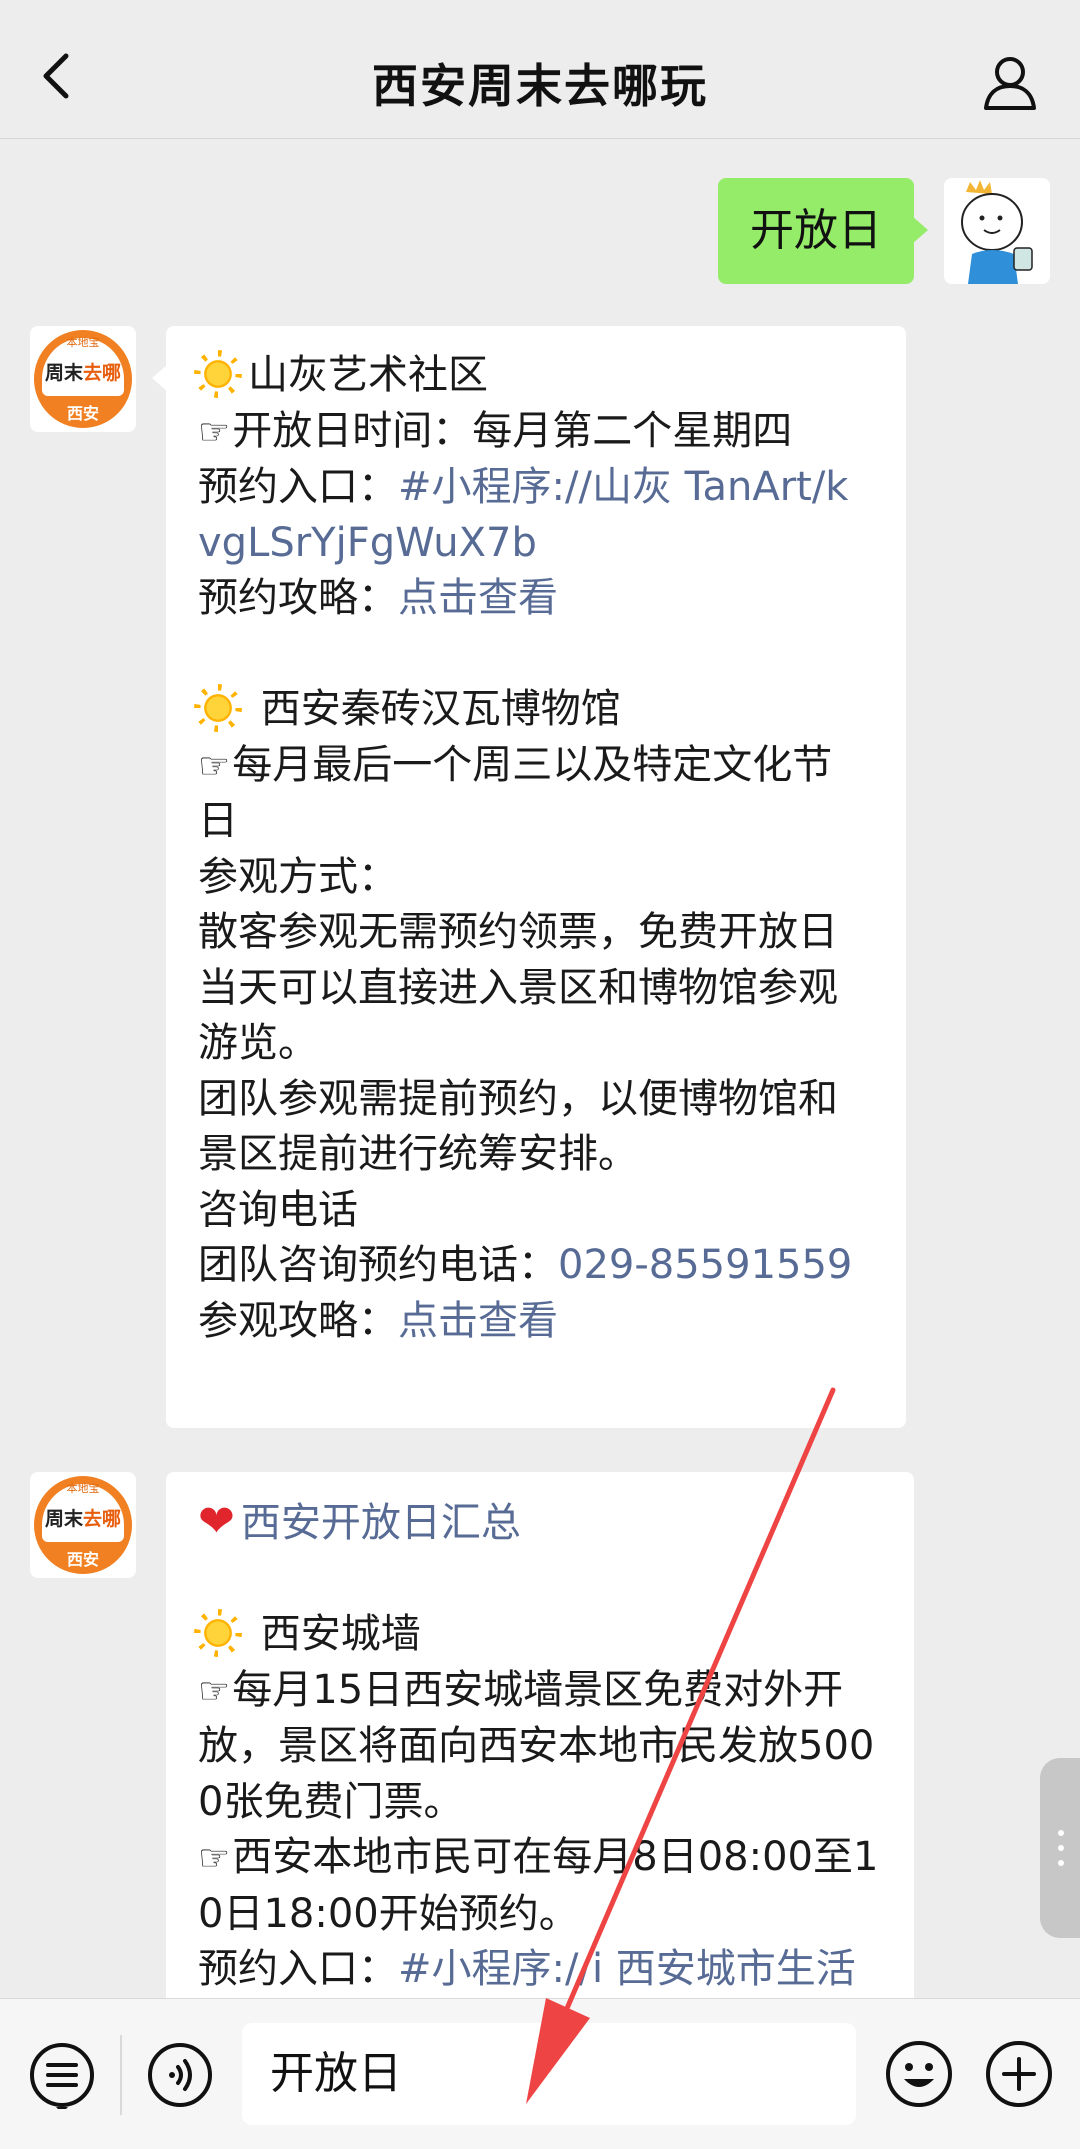  What do you see at coordinates (535, 376) in the screenshot?
I see `list-item: 山灰艺术社区` at bounding box center [535, 376].